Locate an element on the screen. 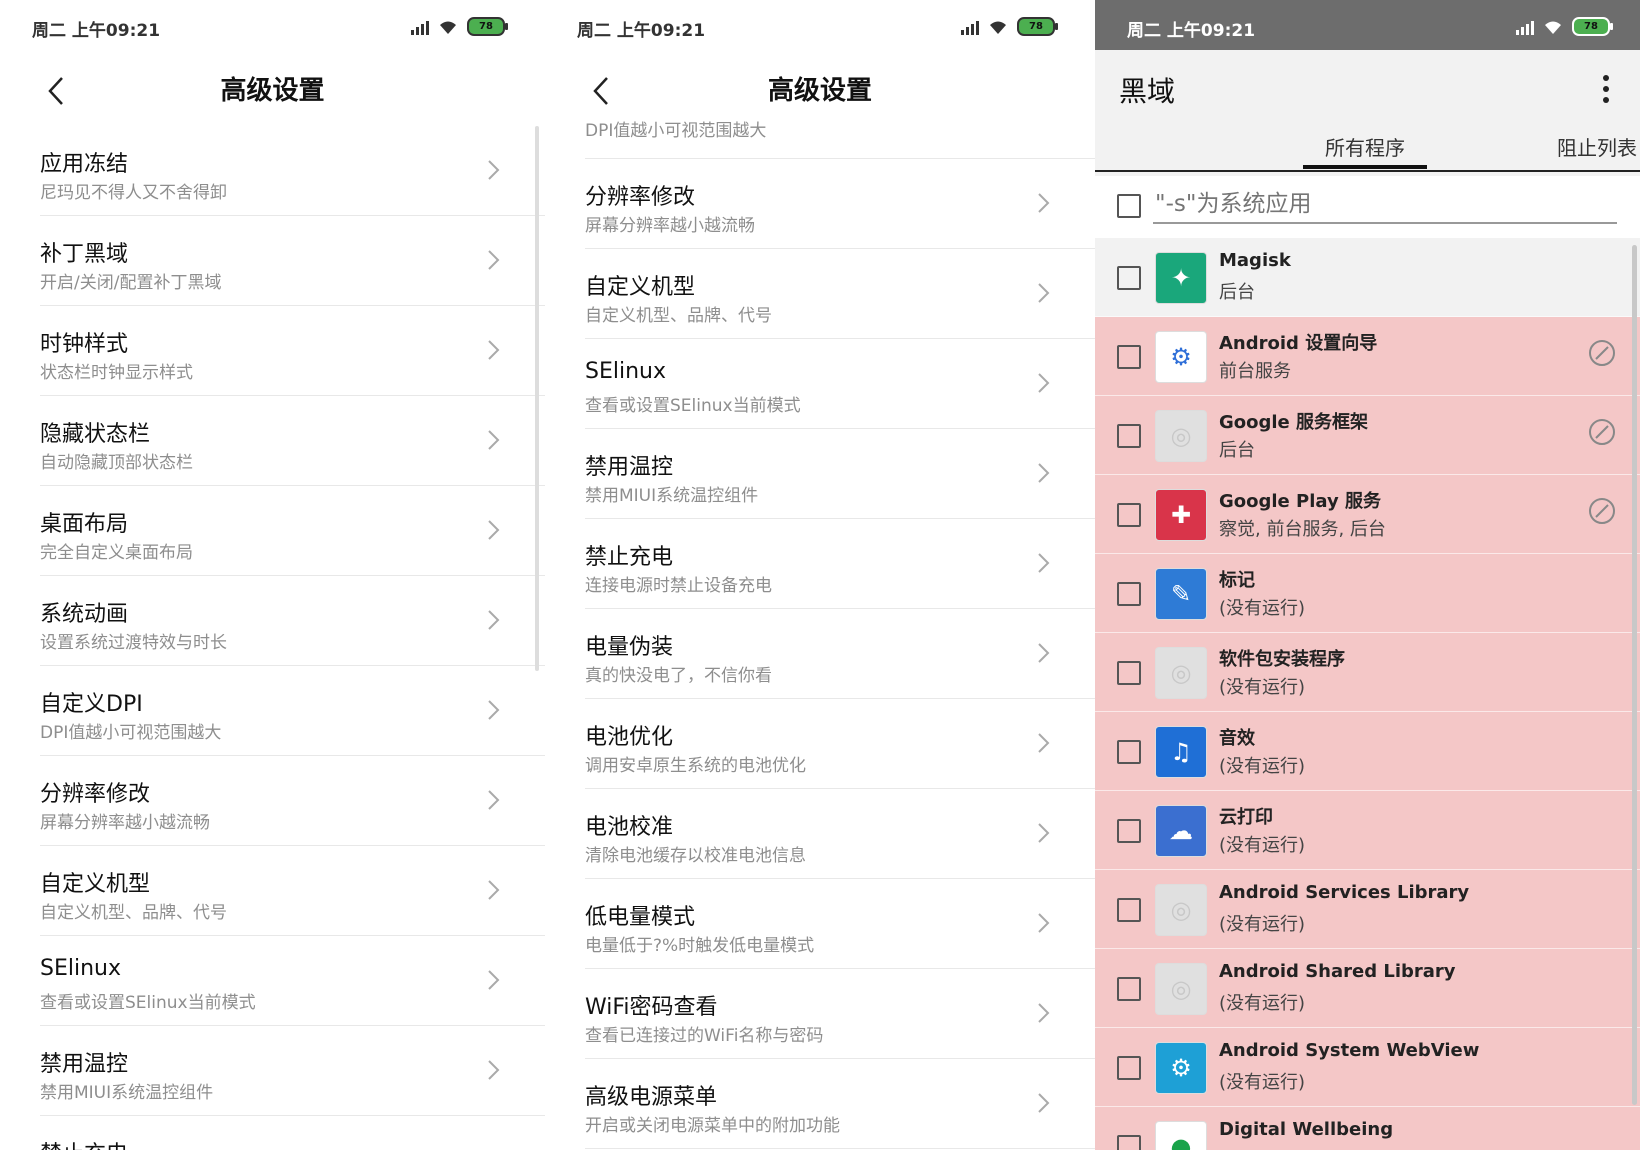 Image resolution: width=1640 pixels, height=1150 pixels. app-row: ✚ Google Play 服务 察觉, 前台服务, 后台 is located at coordinates (1367, 514).